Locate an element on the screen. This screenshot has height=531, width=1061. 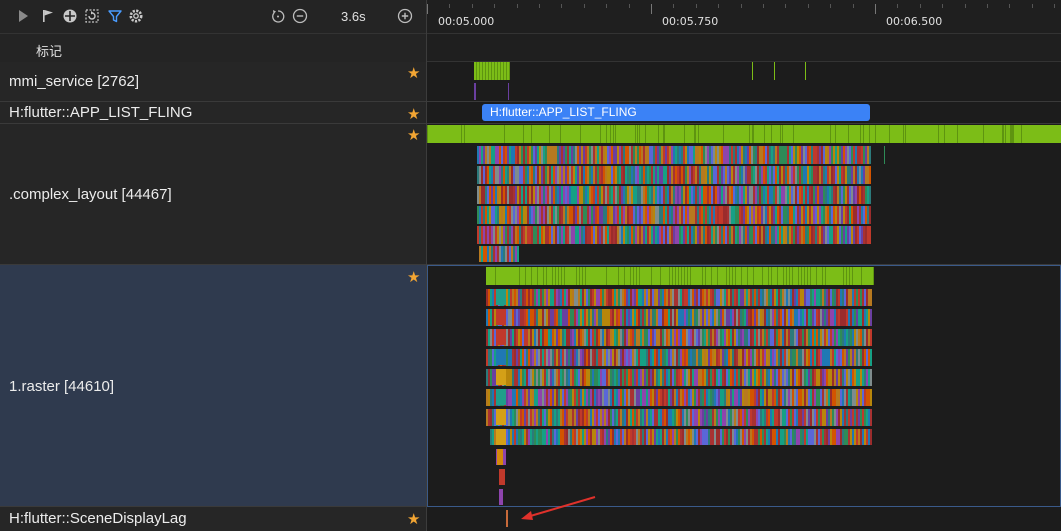
filter-icon is located at coordinates (115, 16).